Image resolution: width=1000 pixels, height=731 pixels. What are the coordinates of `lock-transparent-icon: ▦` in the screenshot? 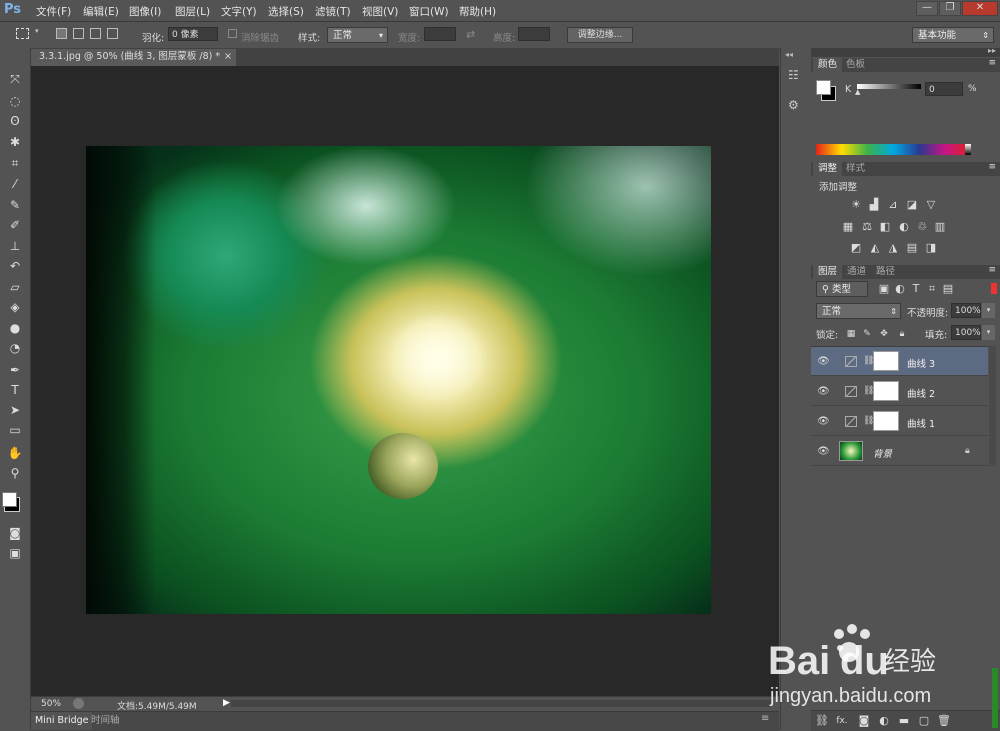 It's located at (851, 334).